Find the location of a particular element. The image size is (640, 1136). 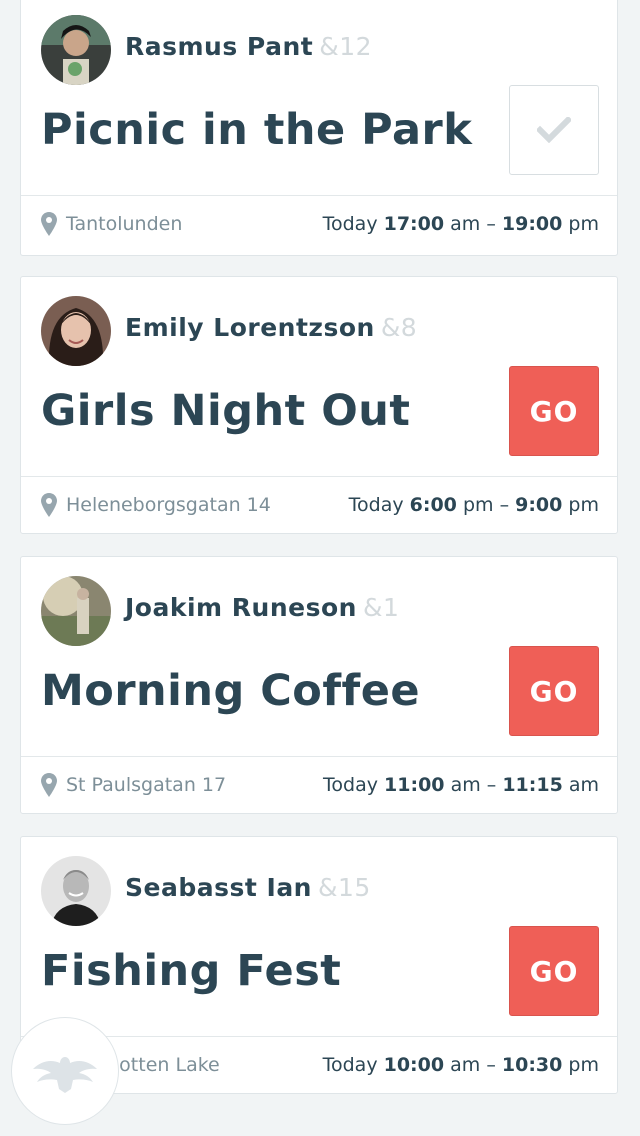

end-time: 11:15 is located at coordinates (532, 785).